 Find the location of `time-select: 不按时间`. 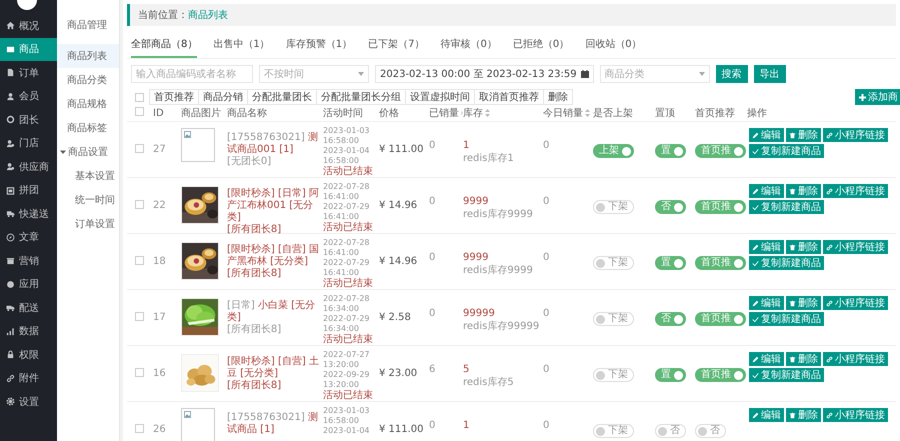

time-select: 不按时间 is located at coordinates (314, 74).